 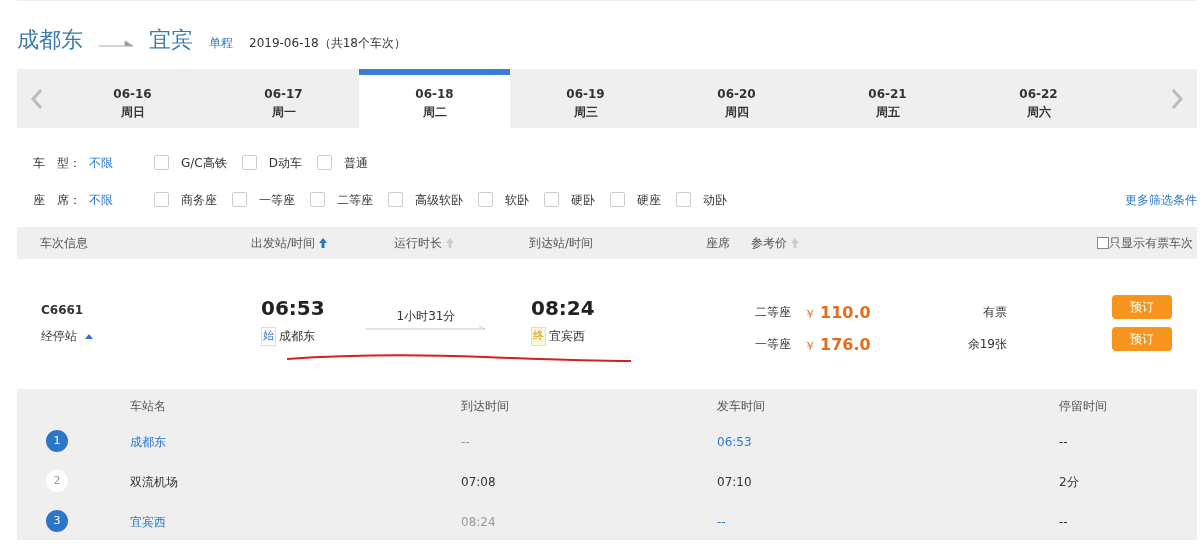 I want to click on duration: 1小时31分, so click(x=426, y=316).